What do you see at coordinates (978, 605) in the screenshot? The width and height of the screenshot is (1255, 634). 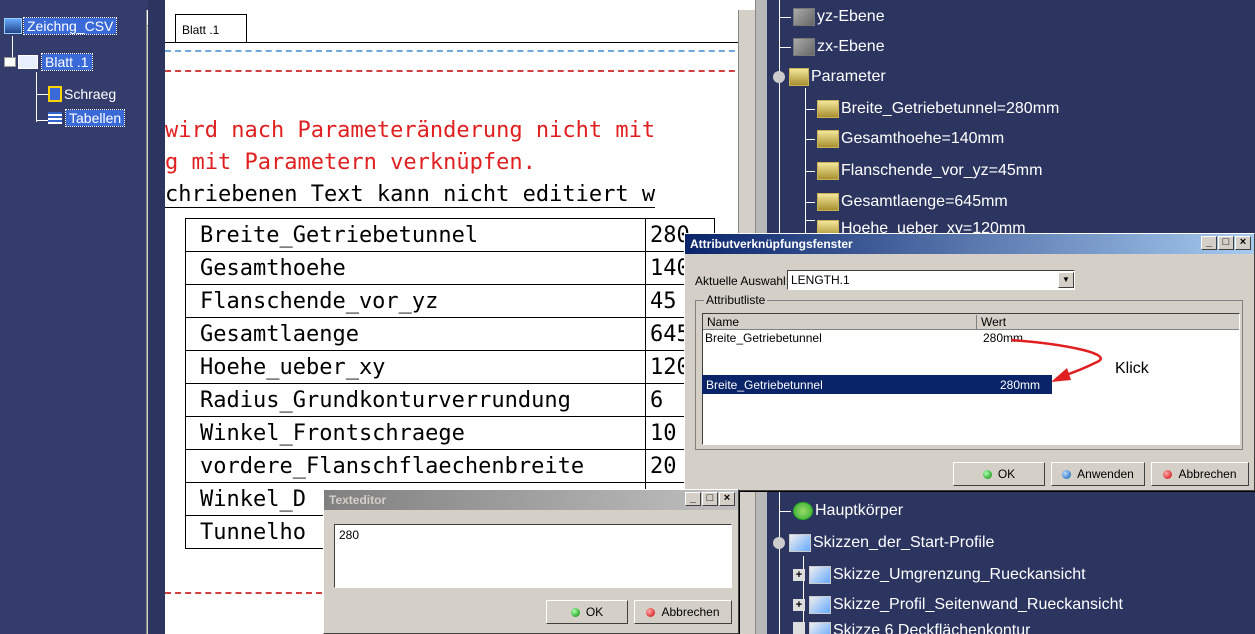 I see `tree-sketch-2: Skizze_Profil_Seitenwand_Rueckansicht` at bounding box center [978, 605].